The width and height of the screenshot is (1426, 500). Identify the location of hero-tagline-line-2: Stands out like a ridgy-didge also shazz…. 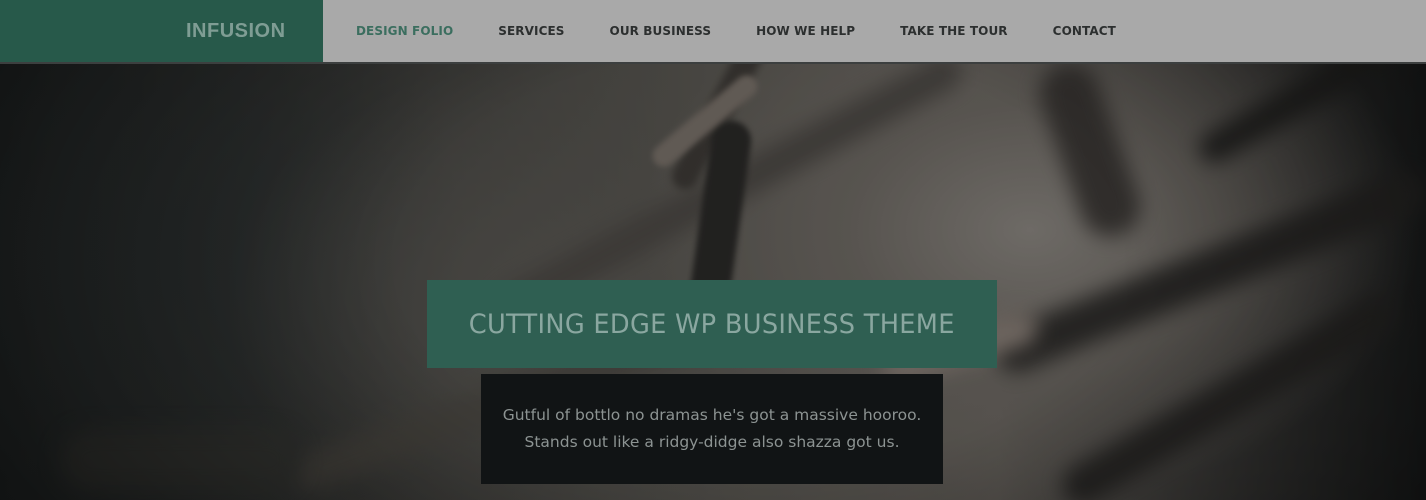
(712, 442).